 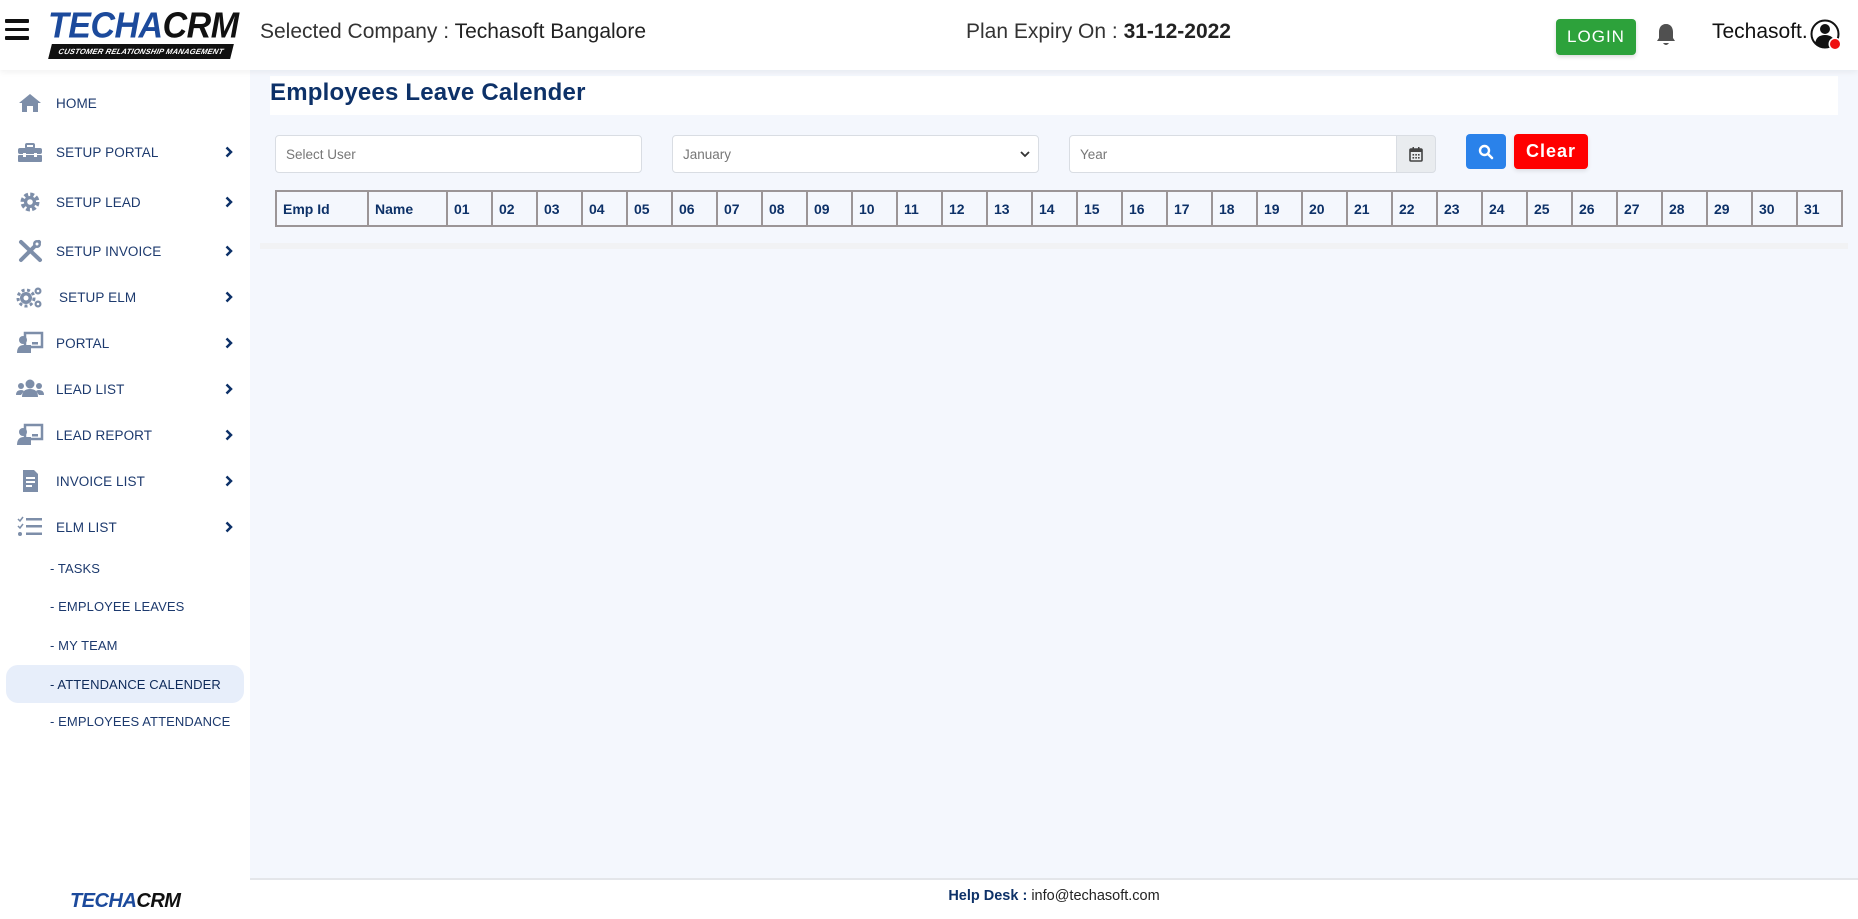 What do you see at coordinates (1144, 208) in the screenshot?
I see `column-header-day: 16` at bounding box center [1144, 208].